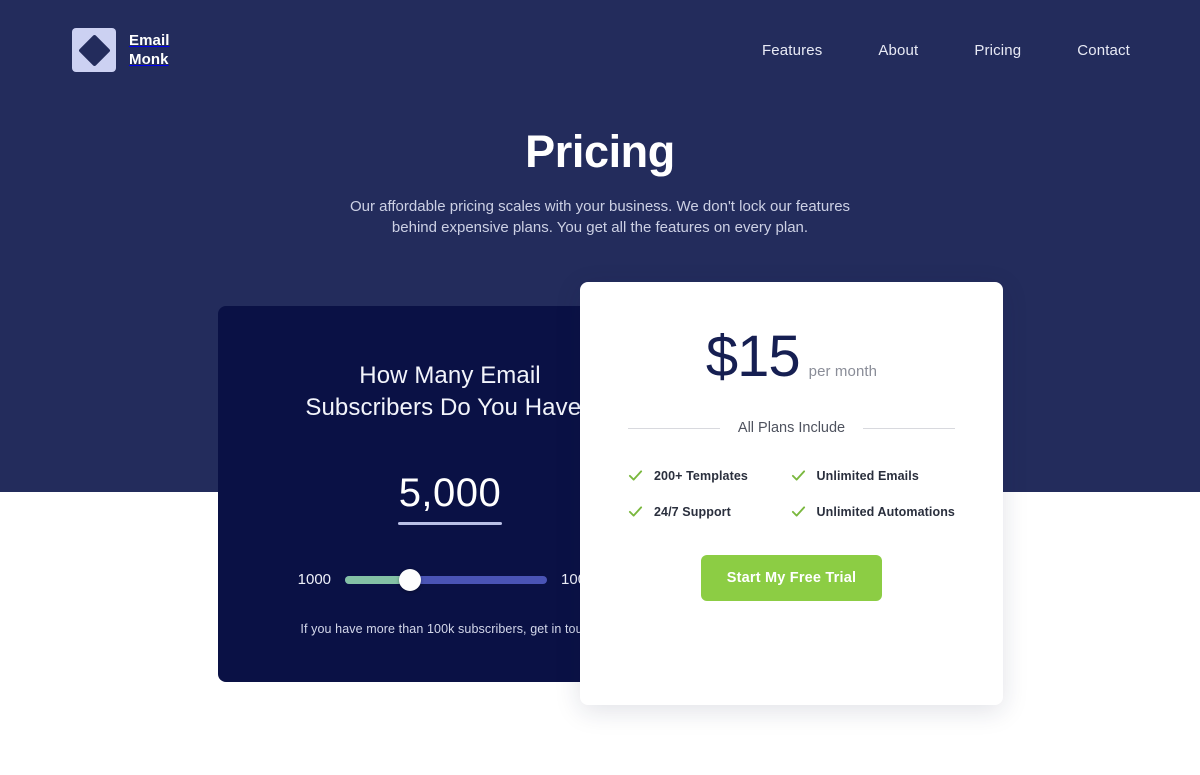 This screenshot has height=775, width=1200. I want to click on feature-label: Unlimited Emails, so click(867, 475).